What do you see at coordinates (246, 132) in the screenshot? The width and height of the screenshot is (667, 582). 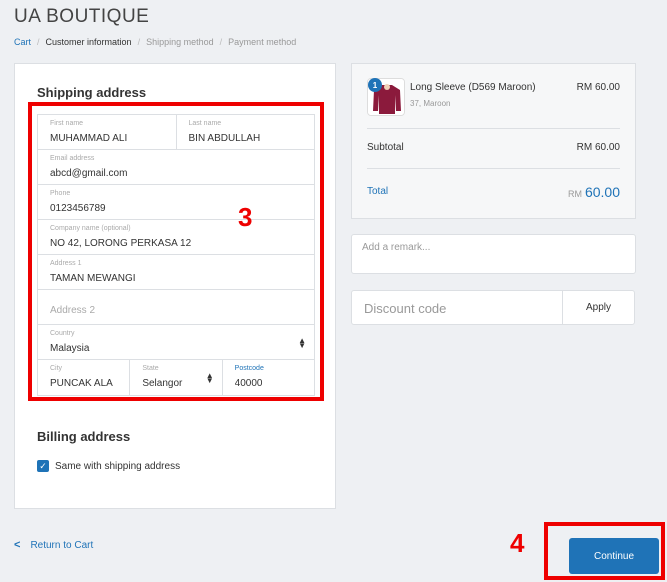 I see `last-name-field: Last name BIN ABDULLAH` at bounding box center [246, 132].